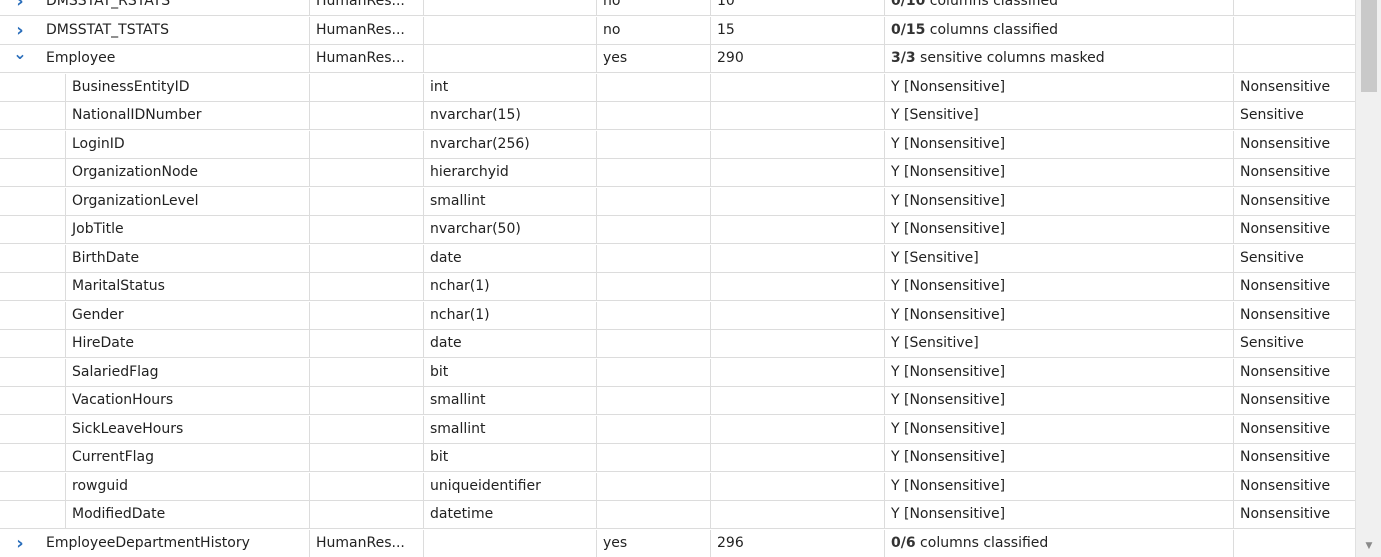 This screenshot has width=1381, height=557. What do you see at coordinates (1294, 58) in the screenshot?
I see `sensitivity-cell` at bounding box center [1294, 58].